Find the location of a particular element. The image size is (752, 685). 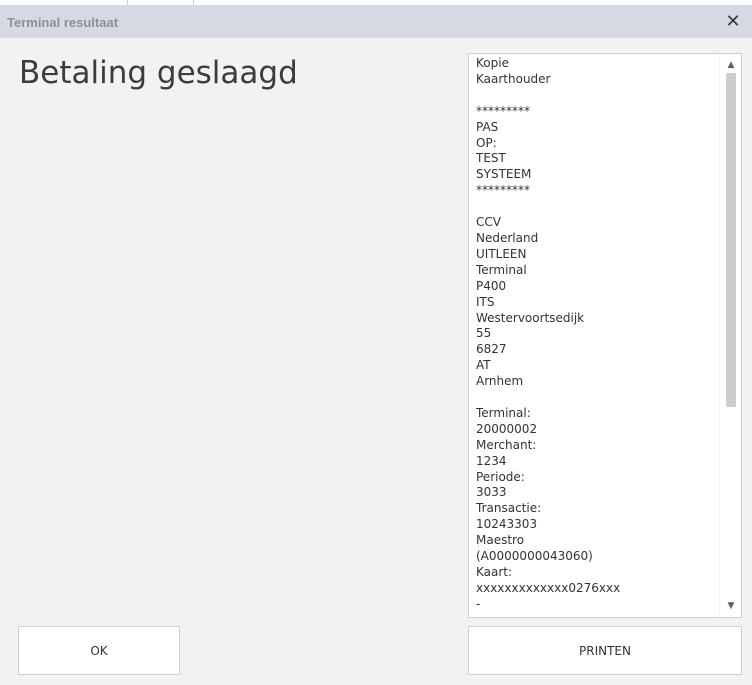

scroll-thumb is located at coordinates (731, 240).